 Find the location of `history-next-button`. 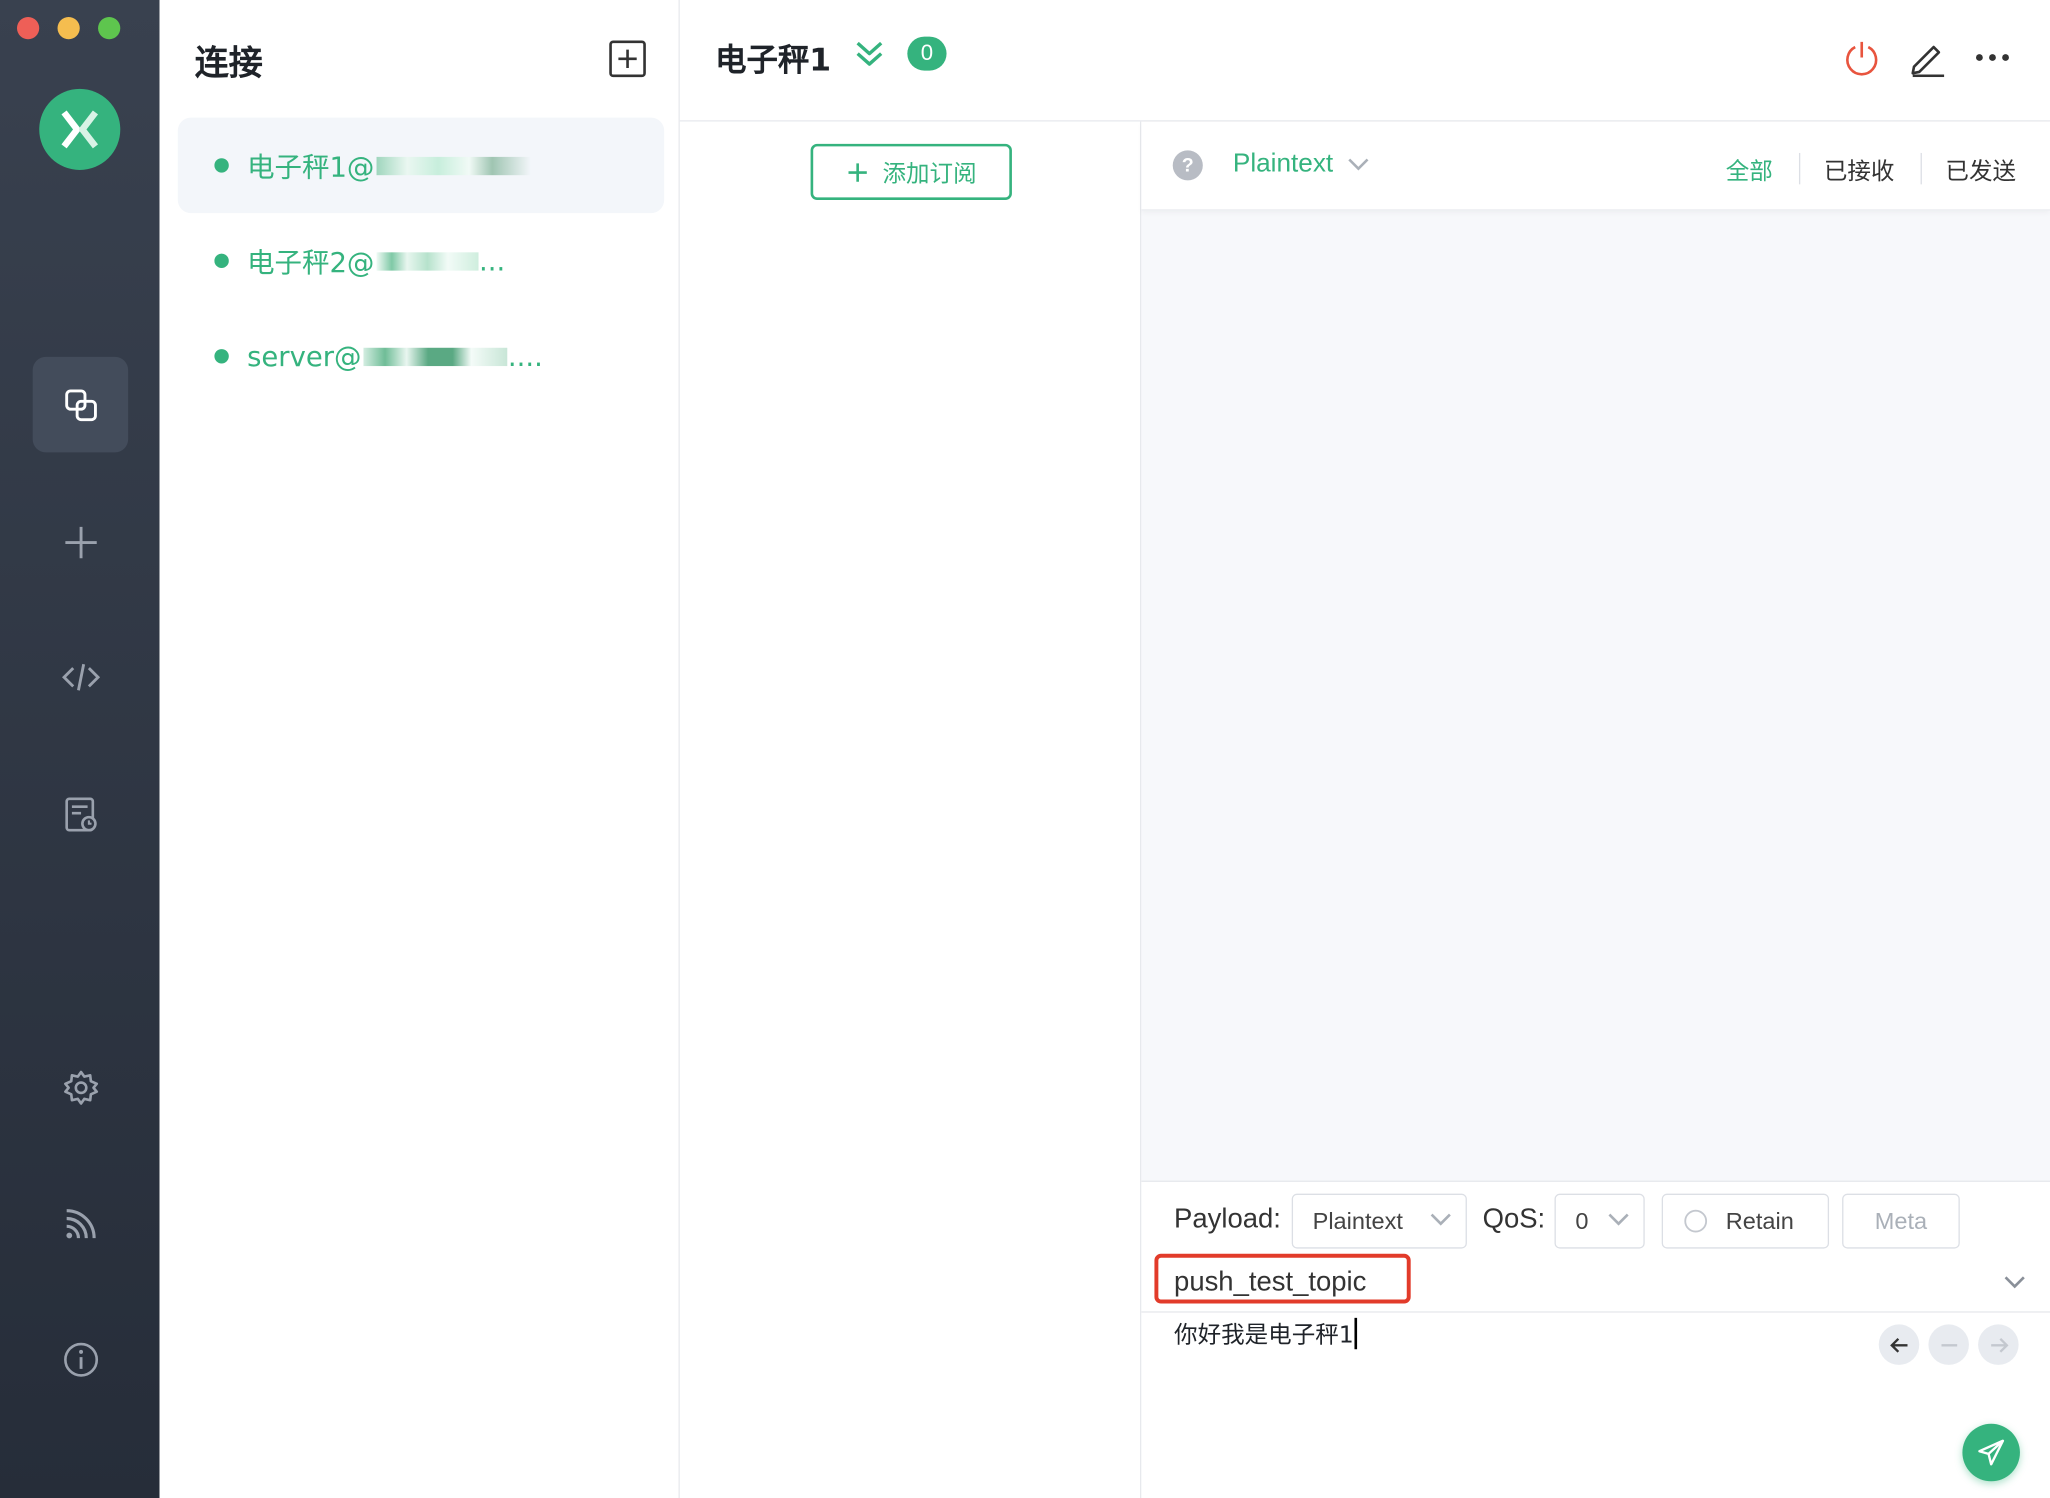

history-next-button is located at coordinates (1998, 1344).